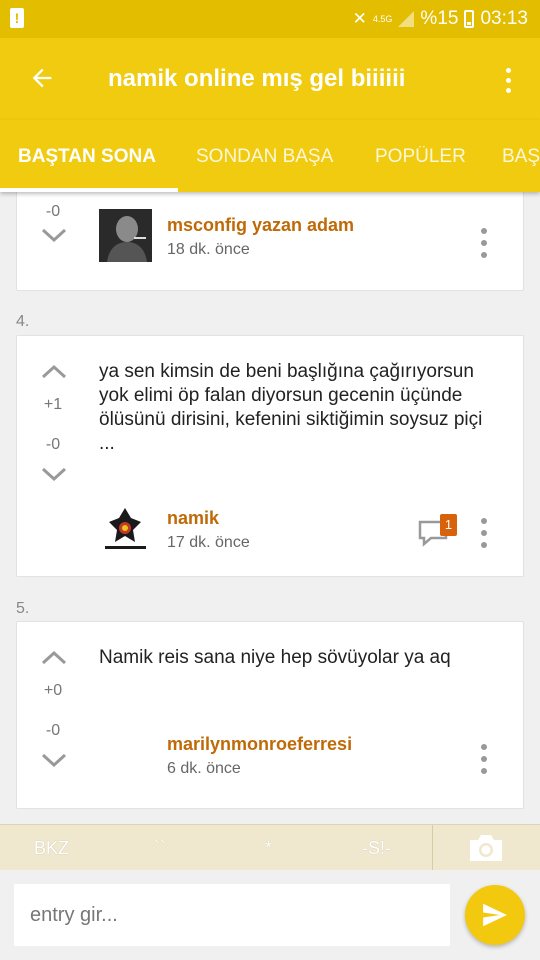 The image size is (540, 960). I want to click on upvote-count: +0, so click(53, 690).